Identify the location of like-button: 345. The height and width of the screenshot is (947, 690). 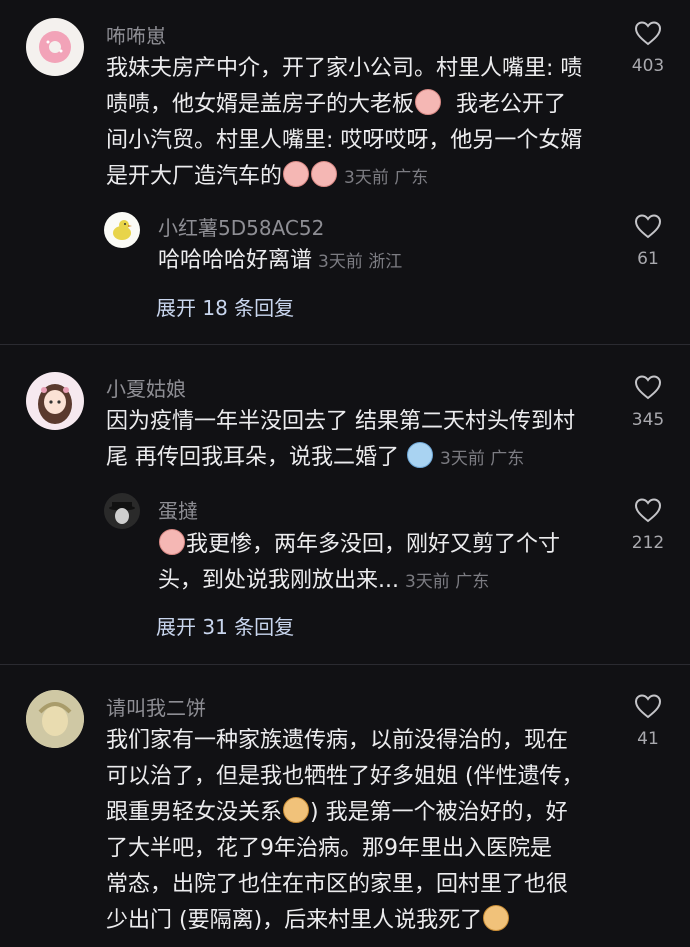
(648, 402).